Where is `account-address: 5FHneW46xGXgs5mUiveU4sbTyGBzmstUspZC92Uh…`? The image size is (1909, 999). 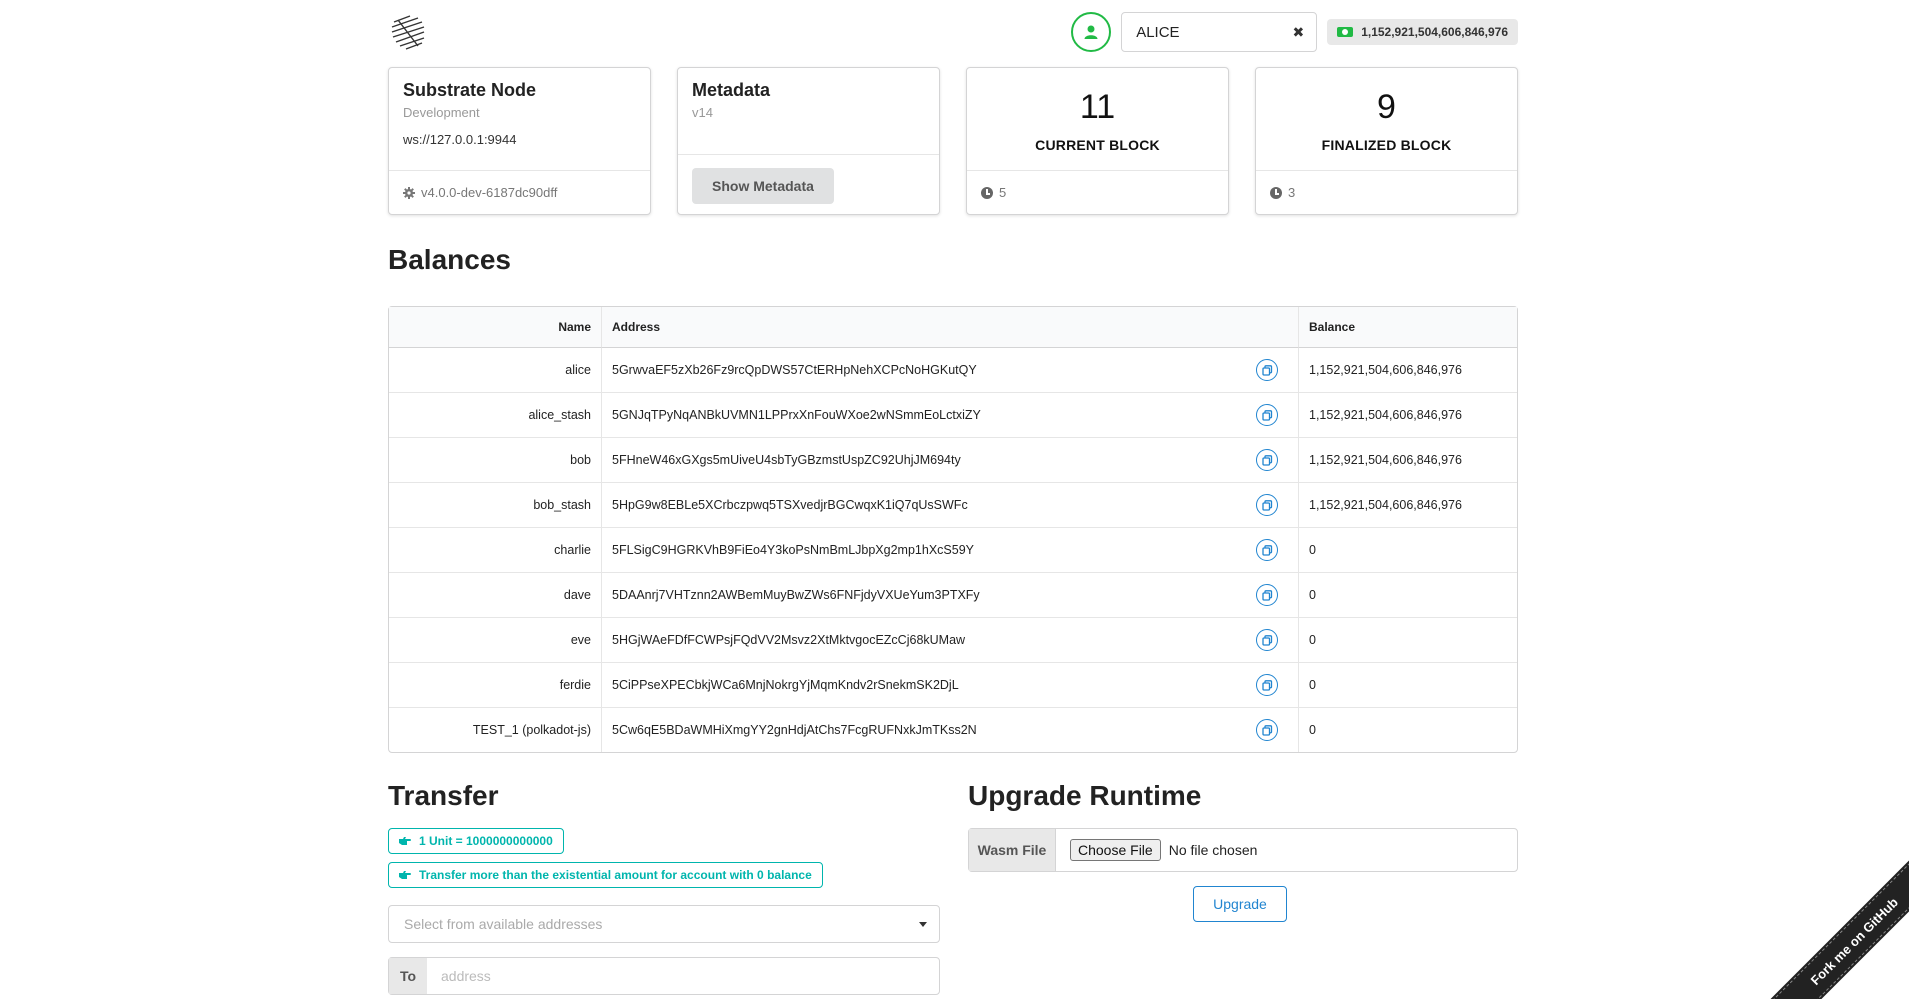 account-address: 5FHneW46xGXgs5mUiveU4sbTyGBzmstUspZC92Uh… is located at coordinates (786, 460).